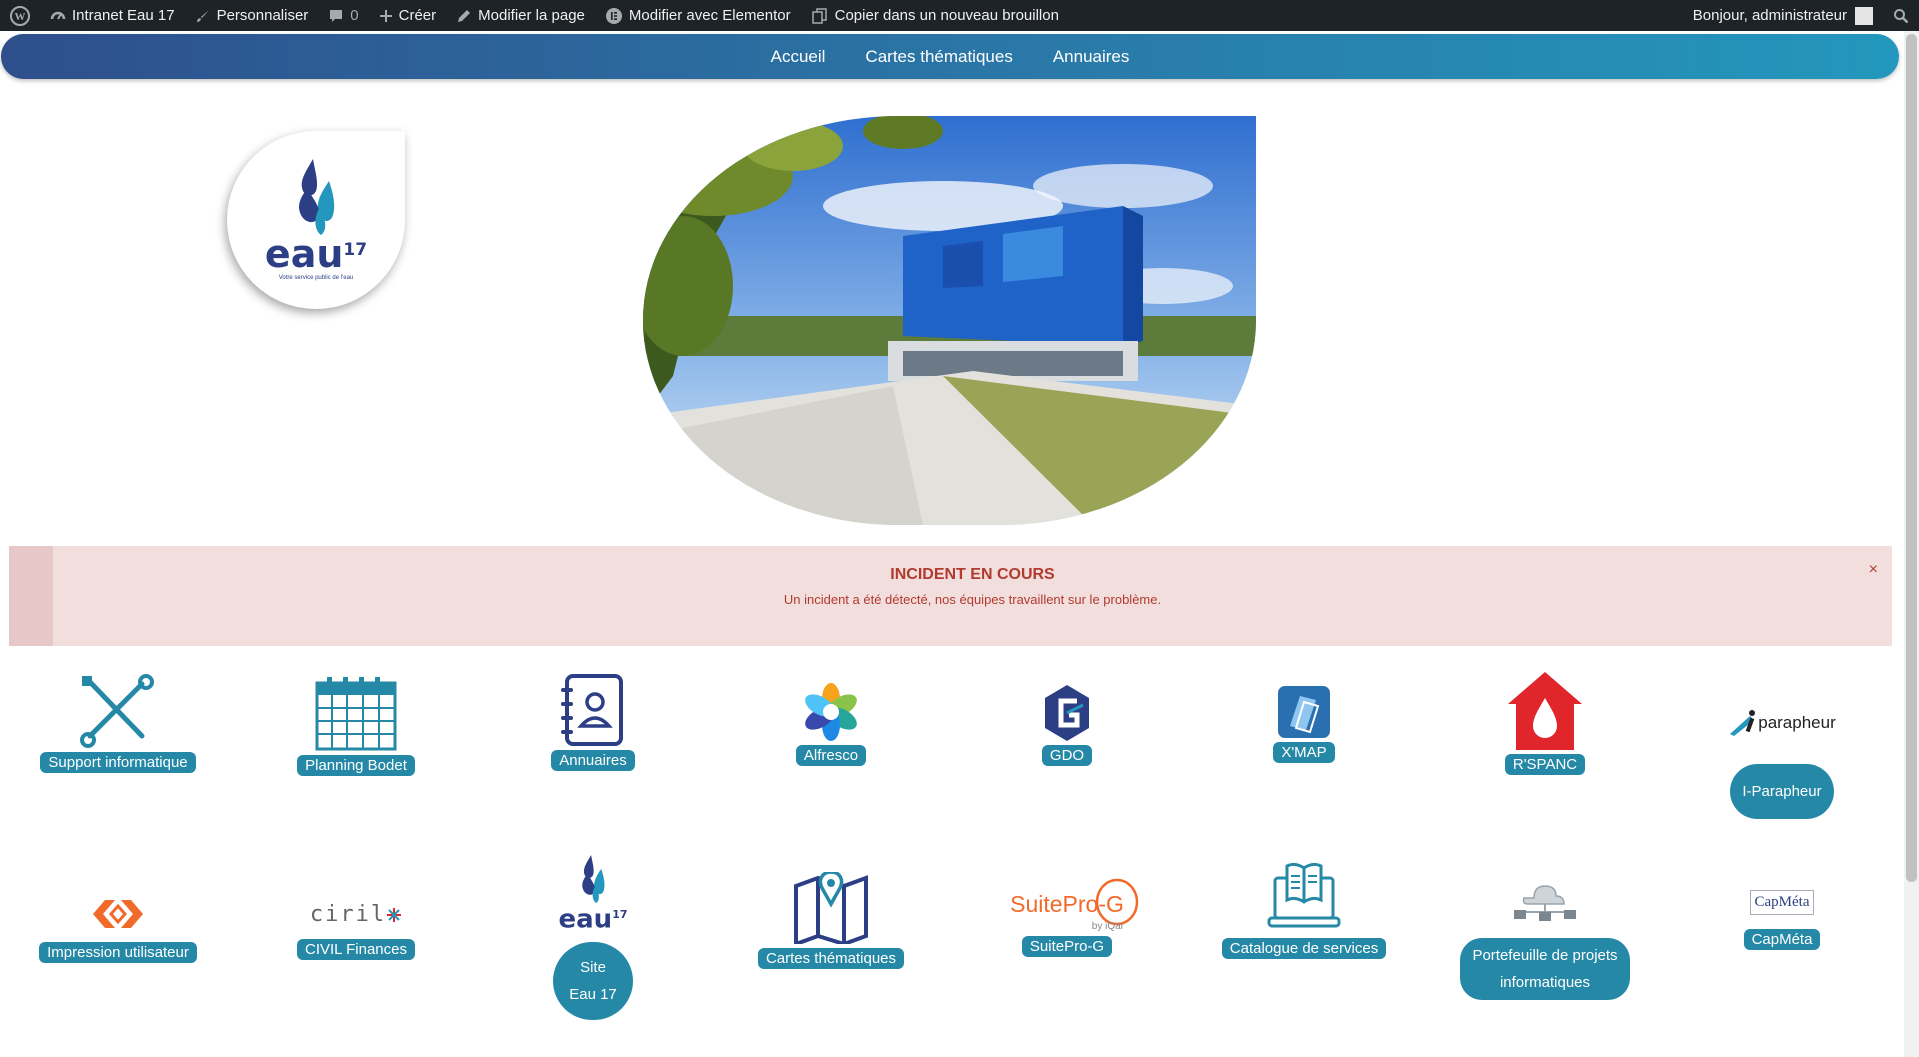 The width and height of the screenshot is (1919, 1057). I want to click on tile-xmap: X'MAP, so click(1304, 724).